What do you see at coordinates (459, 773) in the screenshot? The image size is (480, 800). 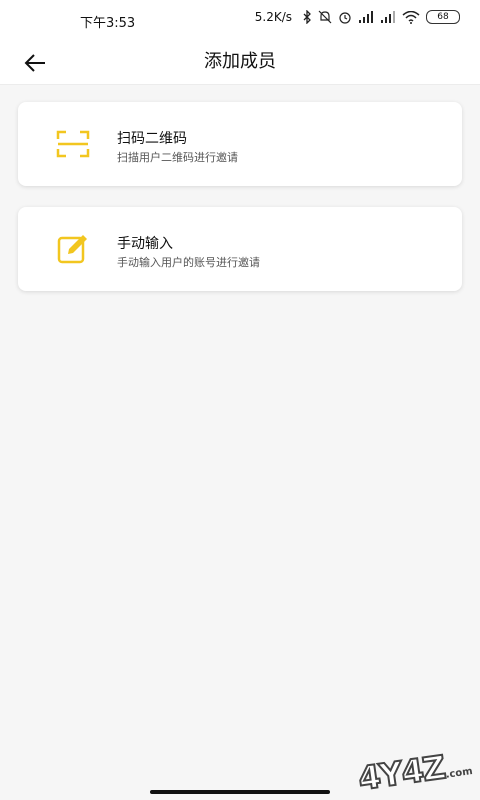 I see `watermark-suffix: .com` at bounding box center [459, 773].